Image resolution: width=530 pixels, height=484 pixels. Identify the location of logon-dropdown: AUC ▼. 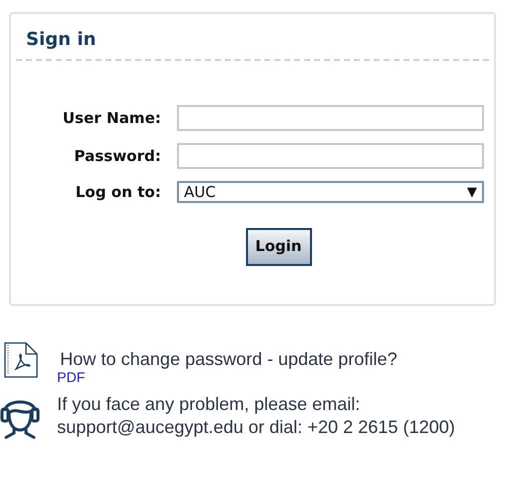
(330, 192).